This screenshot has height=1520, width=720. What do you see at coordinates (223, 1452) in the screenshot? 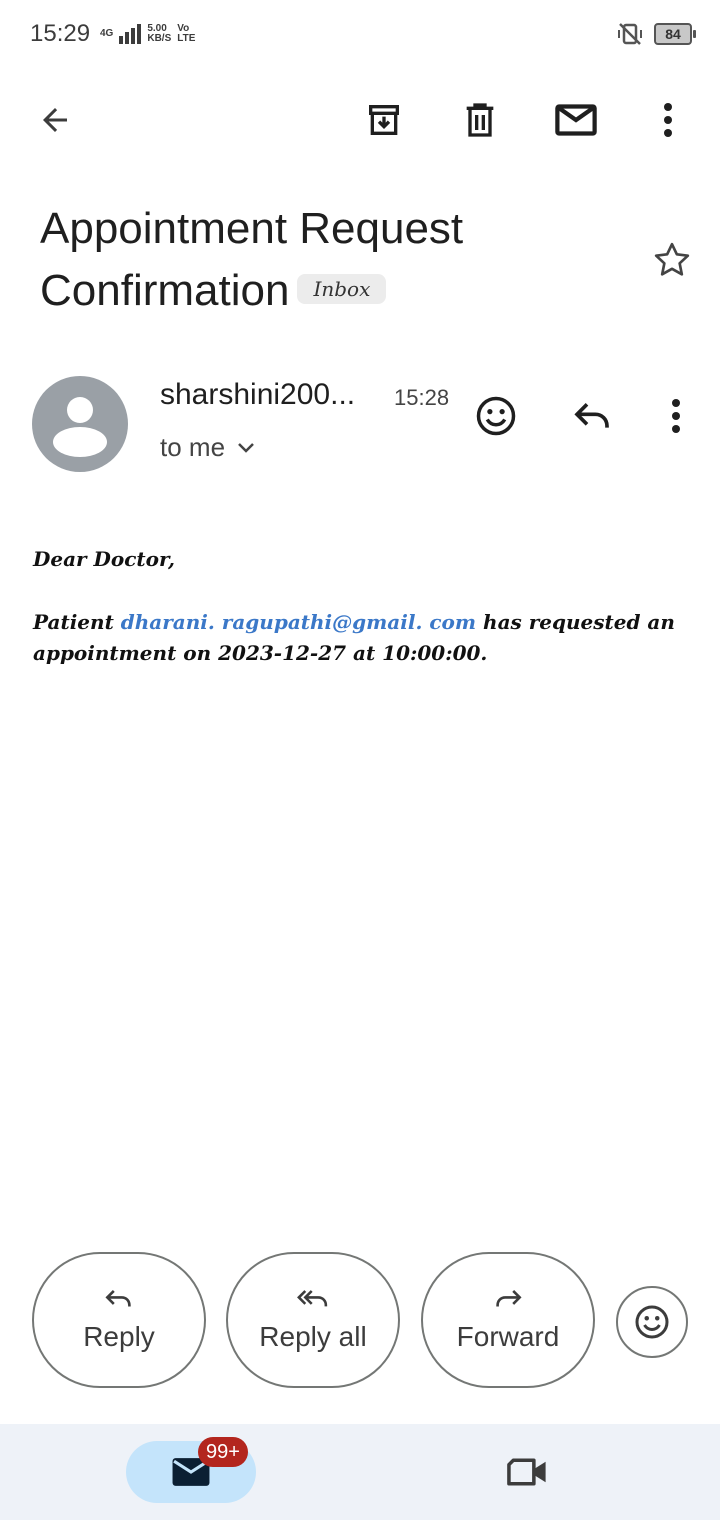
I see `unread-count-badge: 99+` at bounding box center [223, 1452].